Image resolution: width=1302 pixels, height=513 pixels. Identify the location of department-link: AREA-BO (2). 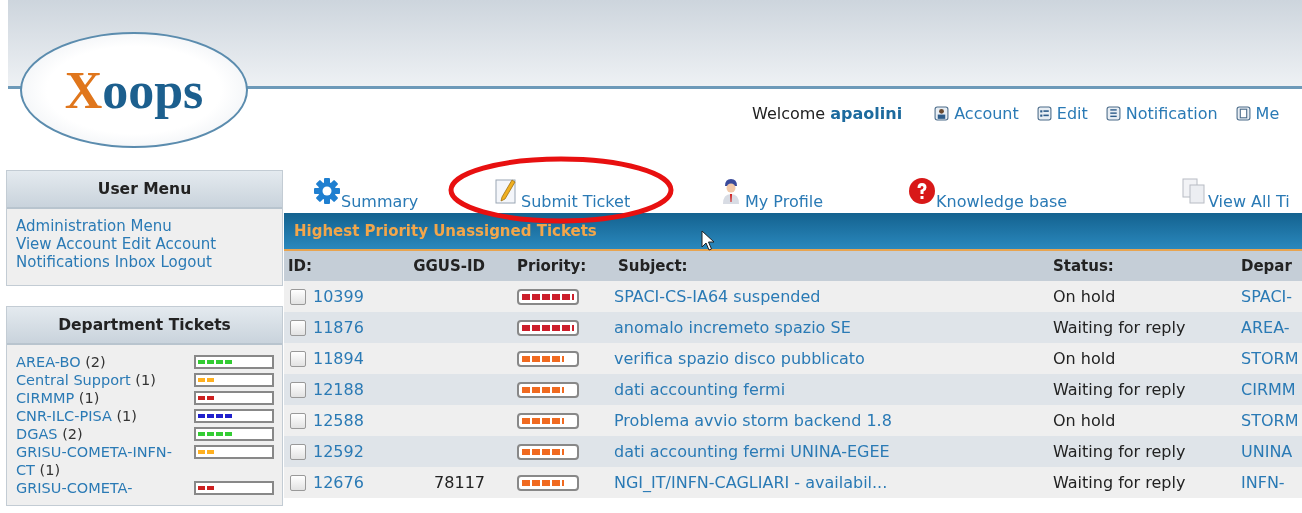
(102, 362).